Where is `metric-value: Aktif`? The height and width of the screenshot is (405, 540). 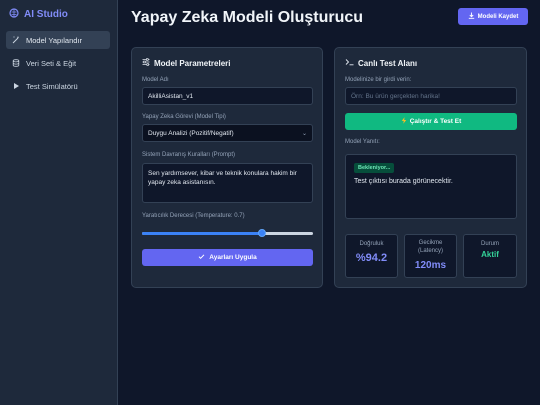 metric-value: Aktif is located at coordinates (490, 254).